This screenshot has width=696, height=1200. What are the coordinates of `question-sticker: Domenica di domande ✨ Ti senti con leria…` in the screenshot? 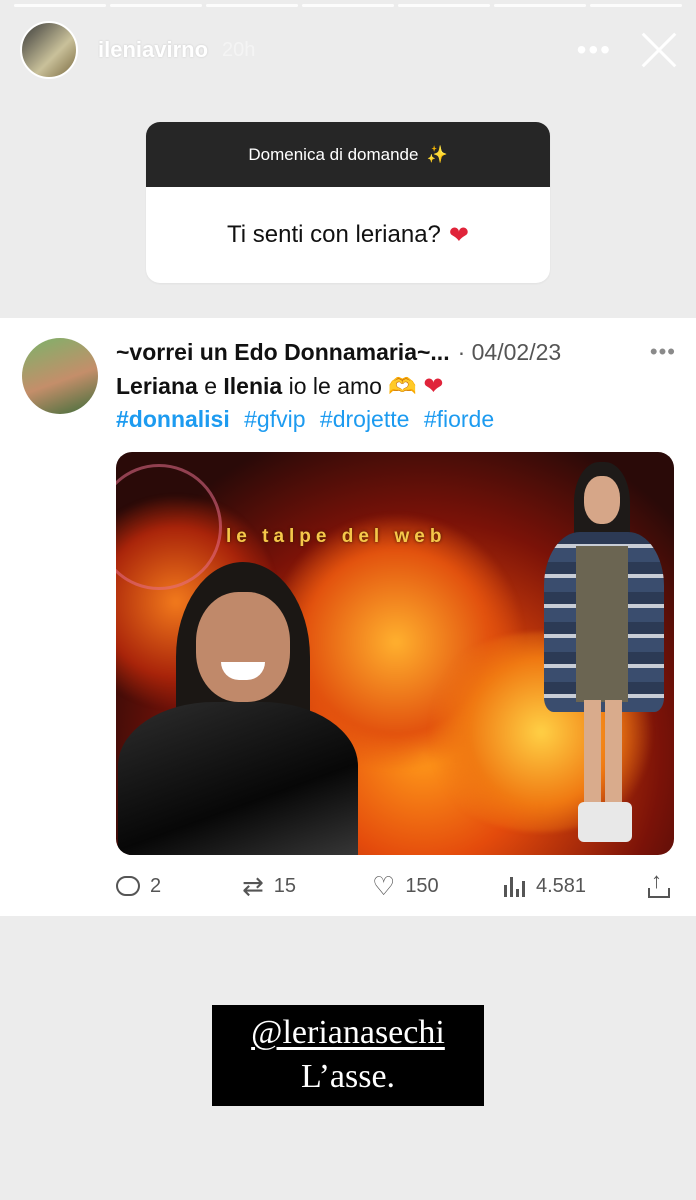 It's located at (348, 202).